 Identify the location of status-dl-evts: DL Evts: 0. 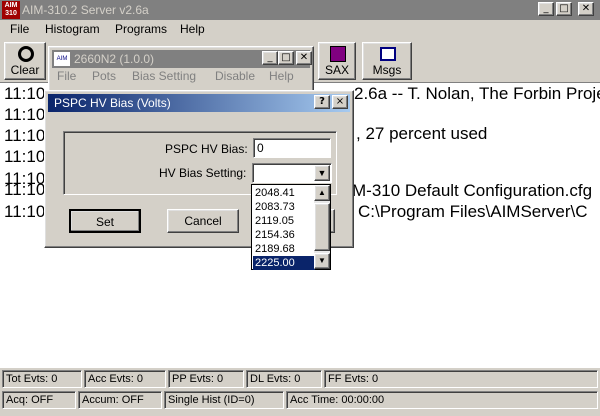
(284, 379).